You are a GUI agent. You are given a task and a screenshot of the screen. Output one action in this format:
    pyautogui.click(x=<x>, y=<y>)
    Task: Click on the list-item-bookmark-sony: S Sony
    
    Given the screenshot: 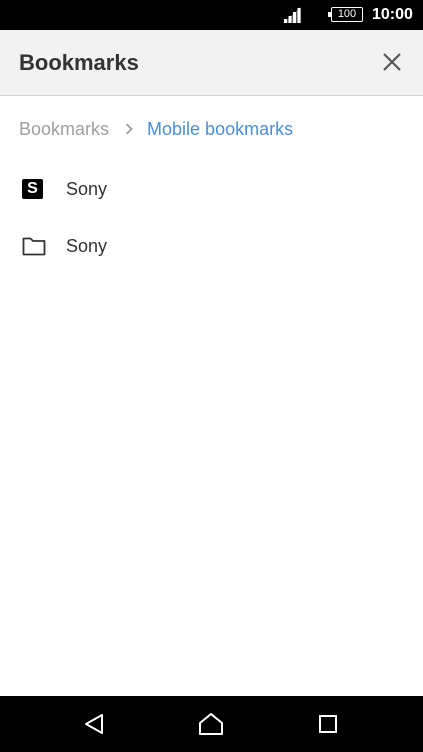 What is the action you would take?
    pyautogui.click(x=211, y=189)
    